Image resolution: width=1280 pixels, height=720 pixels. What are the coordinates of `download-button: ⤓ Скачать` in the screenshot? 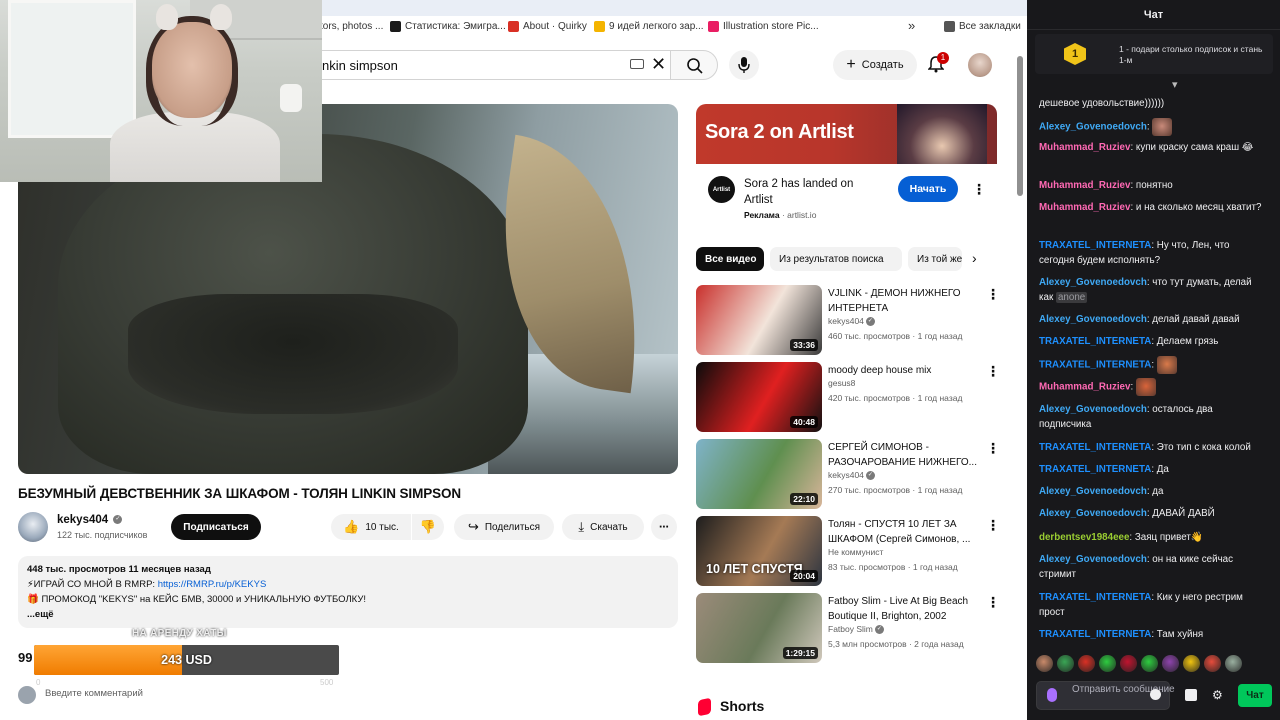 It's located at (603, 527).